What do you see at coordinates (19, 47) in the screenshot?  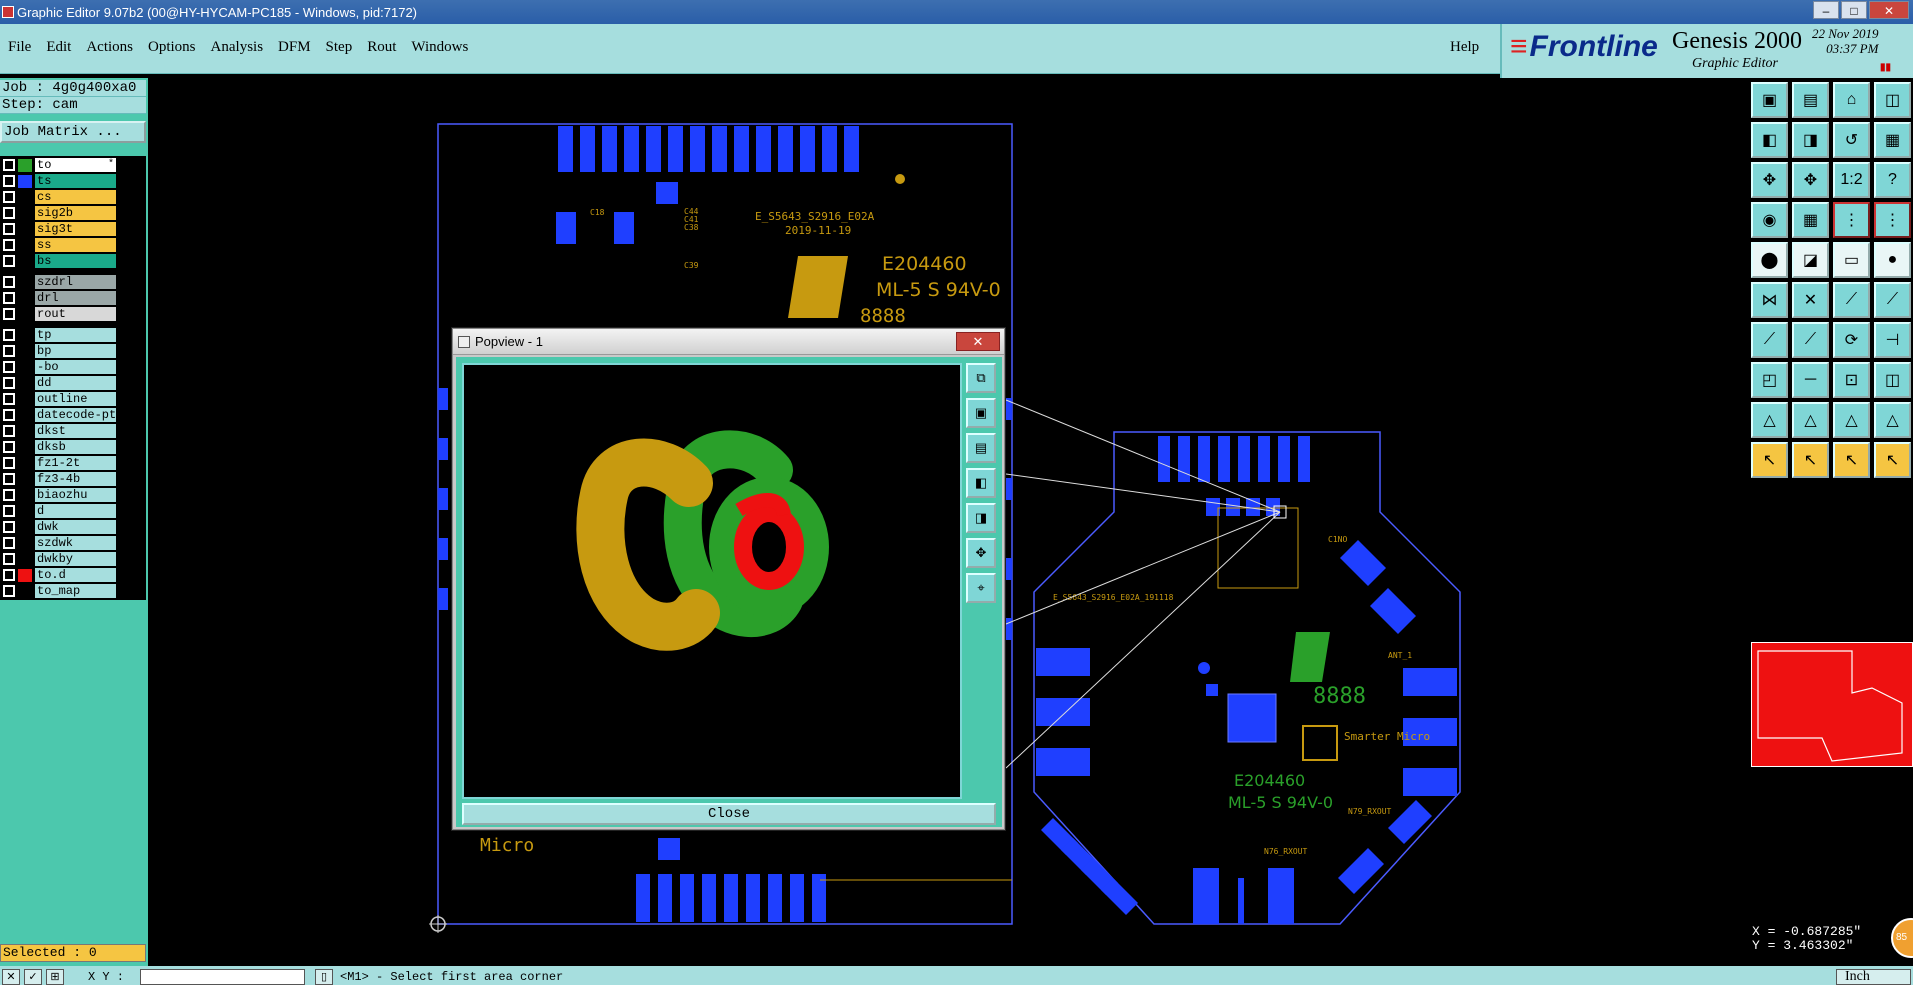 I see `menu-file: File` at bounding box center [19, 47].